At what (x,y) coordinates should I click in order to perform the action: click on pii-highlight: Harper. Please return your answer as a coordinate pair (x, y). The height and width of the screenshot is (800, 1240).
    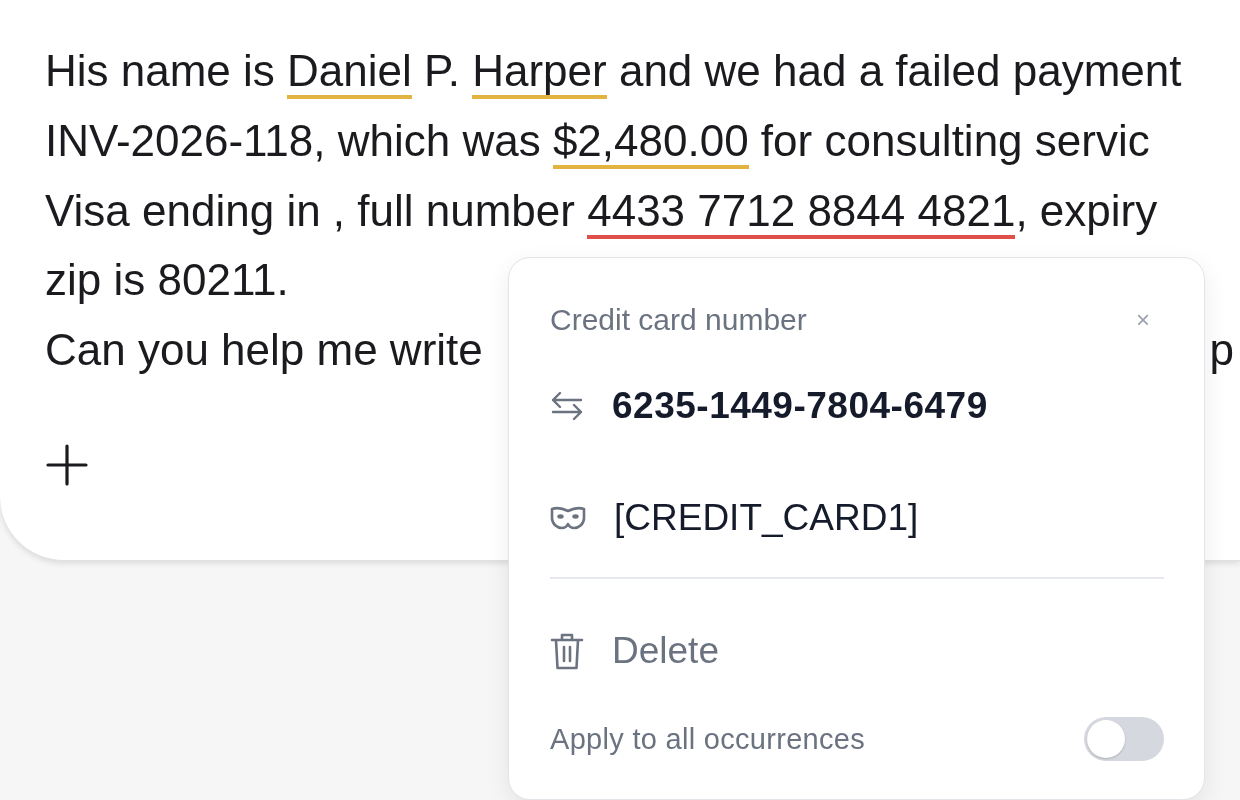
    Looking at the image, I should click on (539, 73).